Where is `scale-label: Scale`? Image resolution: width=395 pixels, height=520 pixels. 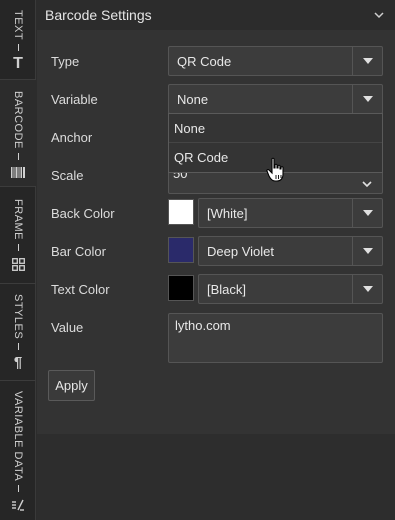 scale-label: Scale is located at coordinates (67, 175).